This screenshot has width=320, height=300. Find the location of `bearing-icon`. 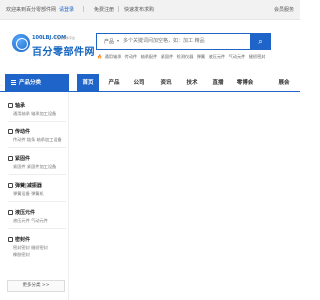

bearing-icon is located at coordinates (10, 105).